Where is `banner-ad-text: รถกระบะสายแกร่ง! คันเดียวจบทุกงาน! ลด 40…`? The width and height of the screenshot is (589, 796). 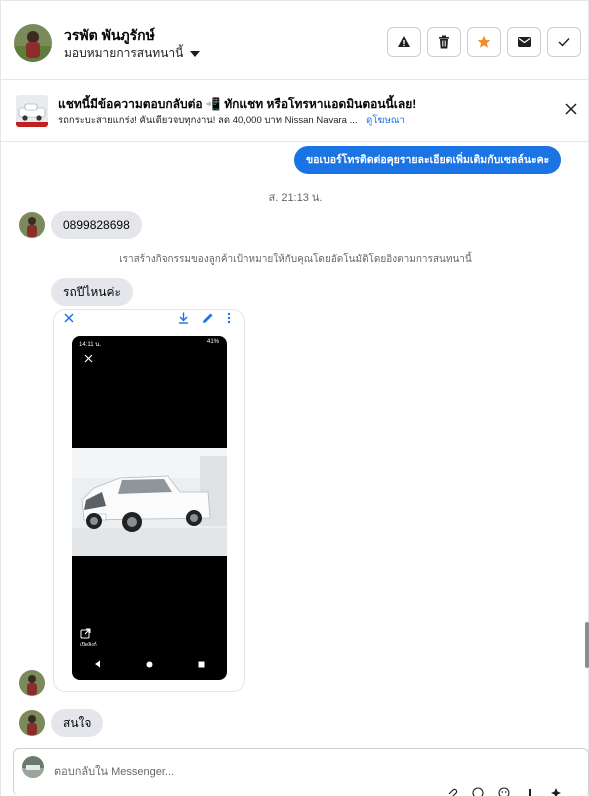
banner-ad-text: รถกระบะสายแกร่ง! คันเดียวจบทุกงาน! ลด 40… is located at coordinates (208, 120).